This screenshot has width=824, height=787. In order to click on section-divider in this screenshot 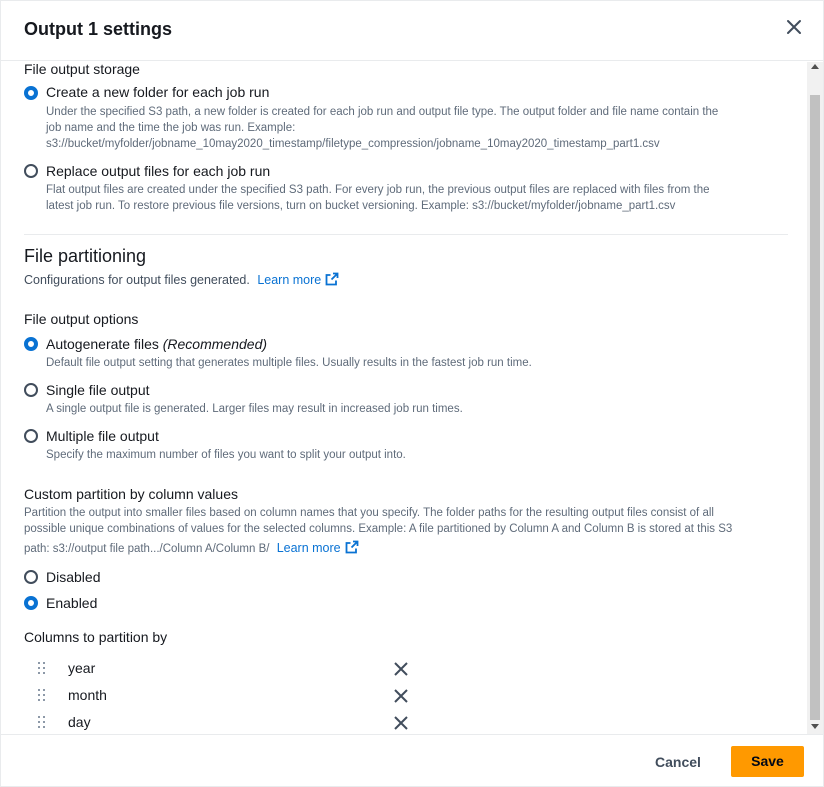, I will do `click(406, 234)`.